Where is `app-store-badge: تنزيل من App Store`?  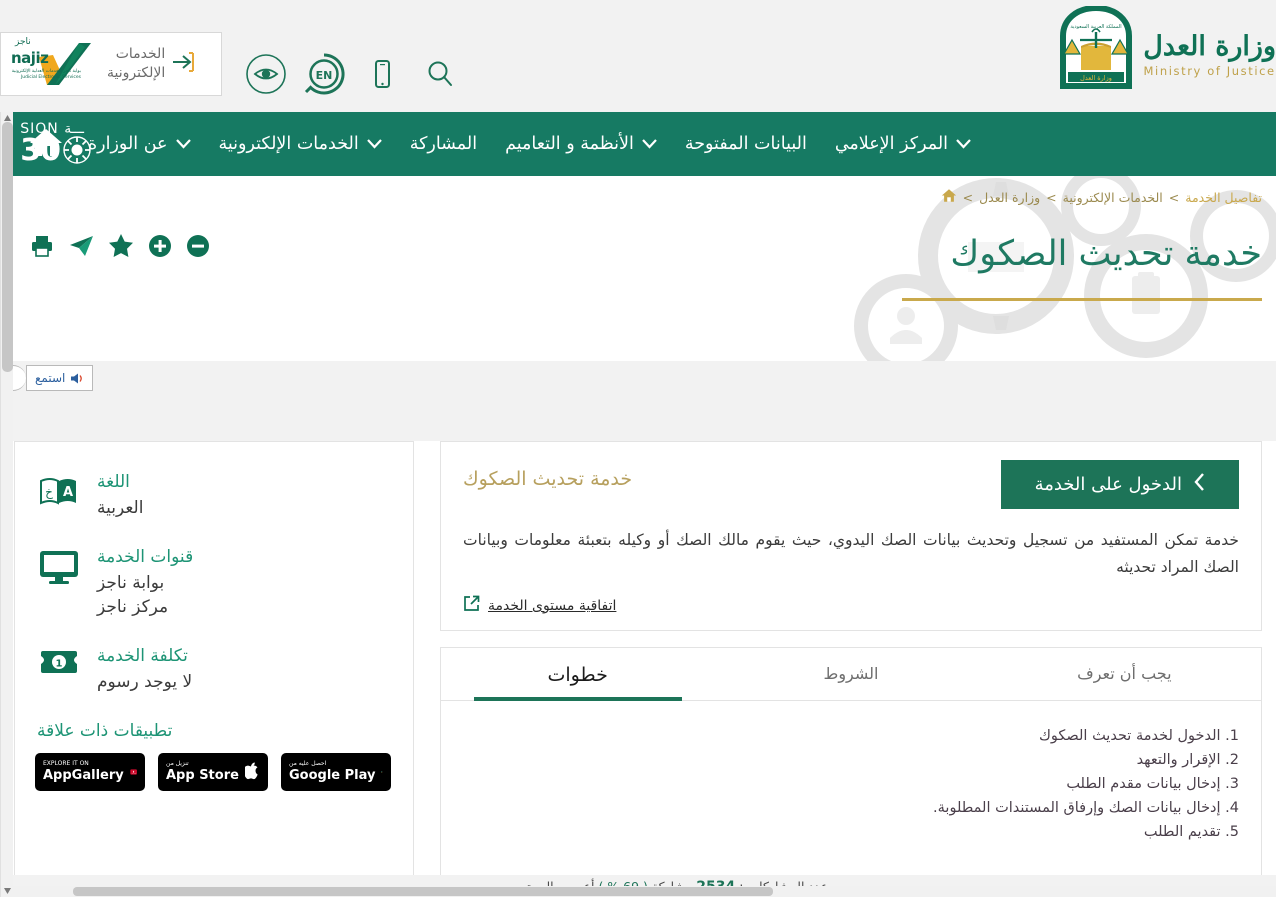
app-store-badge: تنزيل من App Store is located at coordinates (213, 771).